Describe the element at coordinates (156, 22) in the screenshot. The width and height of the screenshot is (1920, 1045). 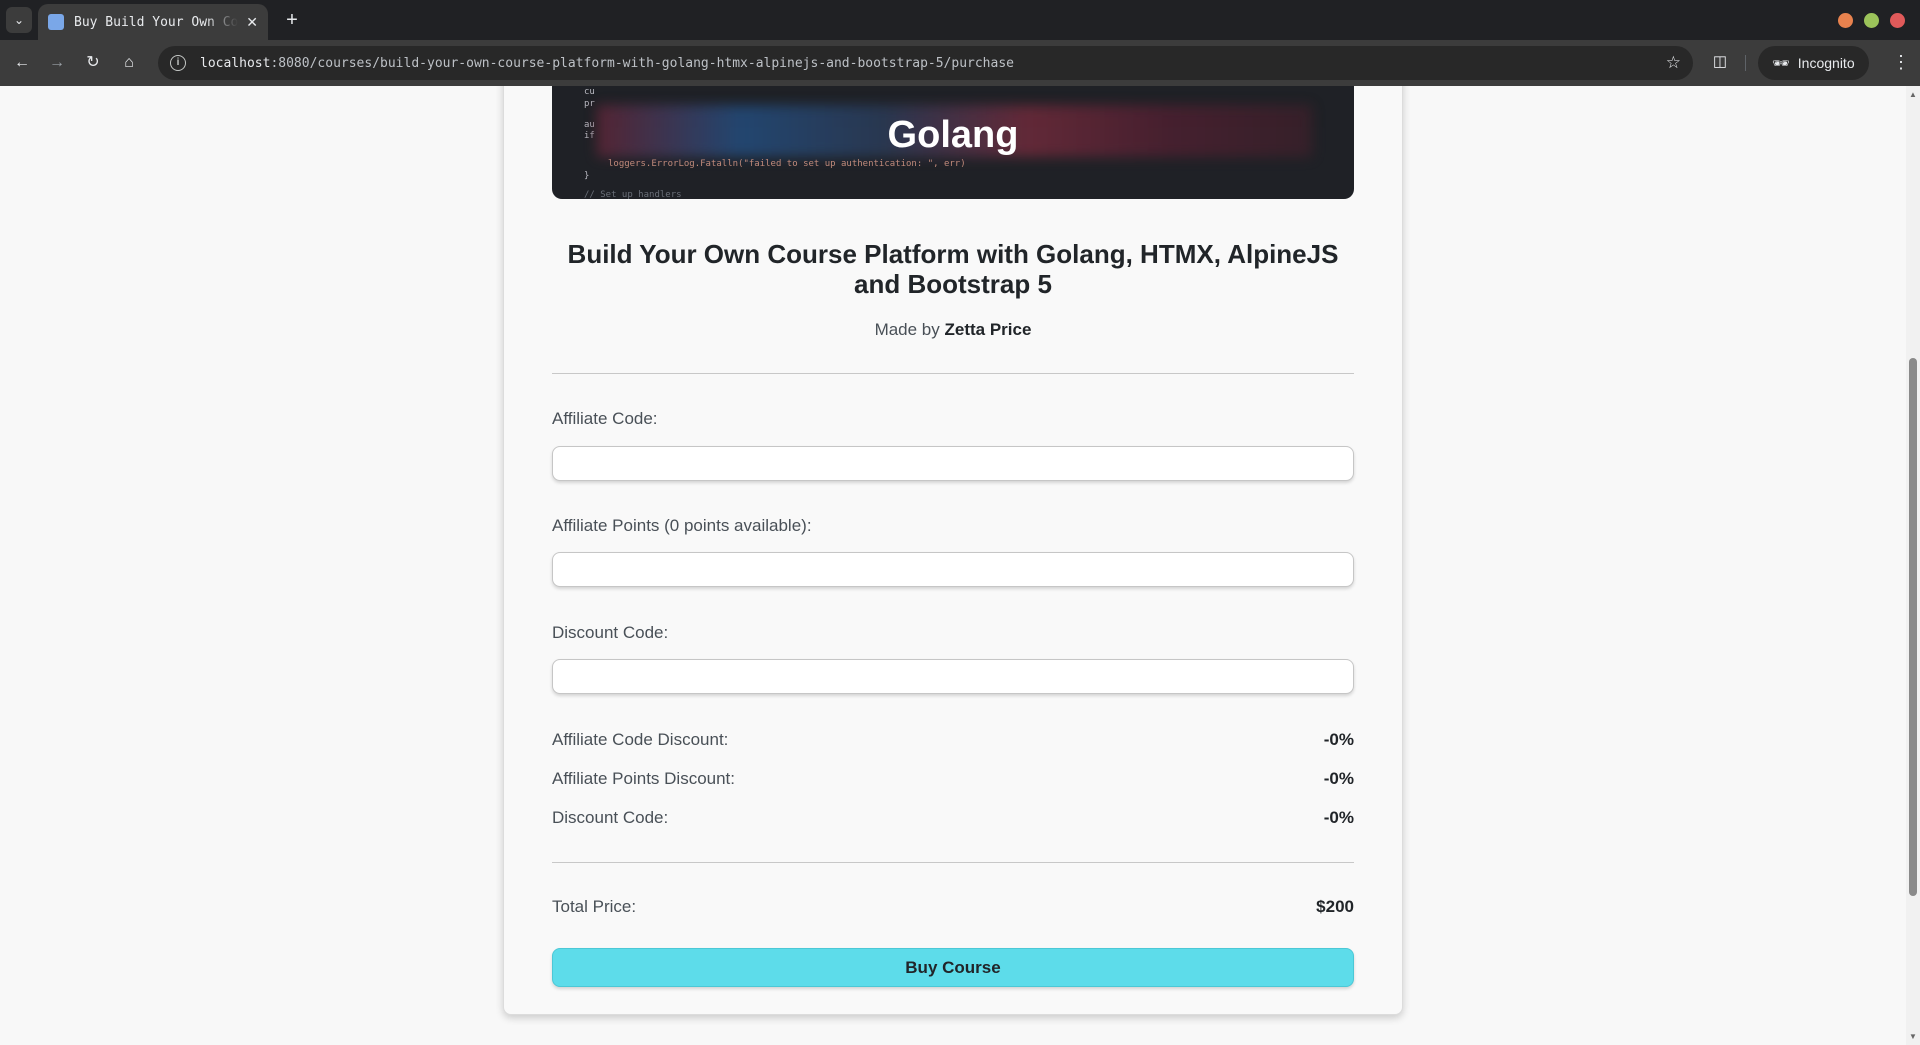
I see `tab-title: Buy Build Your Own Course Platform` at that location.